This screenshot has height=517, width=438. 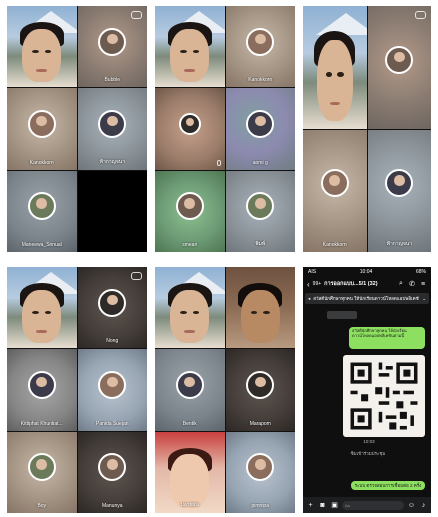 I want to click on participant-tile: Maneewa_Srinual, so click(x=42, y=211).